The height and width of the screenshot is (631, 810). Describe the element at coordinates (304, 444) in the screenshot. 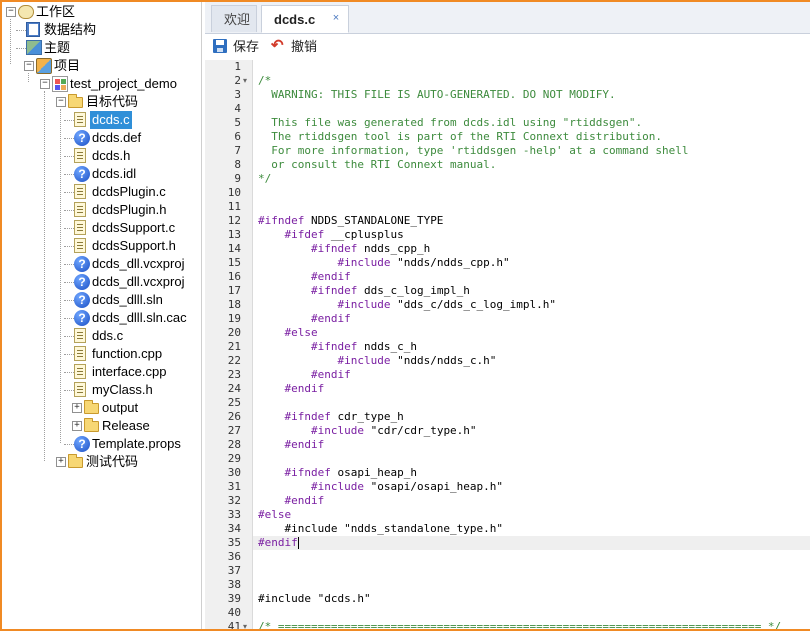

I see `preprocessor-directive: #endif` at that location.